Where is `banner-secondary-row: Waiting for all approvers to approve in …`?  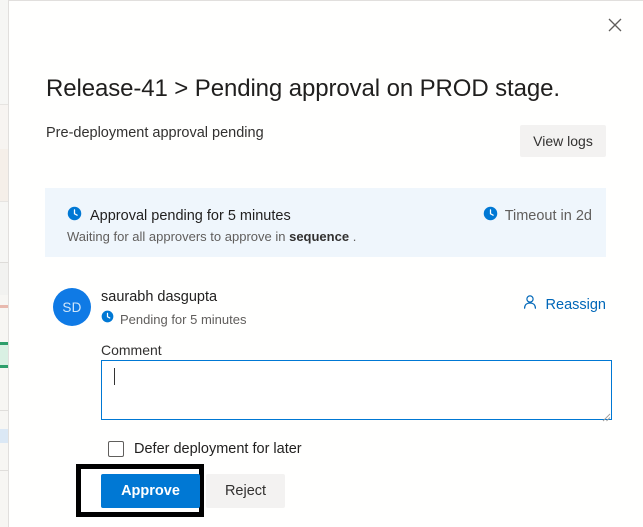
banner-secondary-row: Waiting for all approvers to approve in … is located at coordinates (211, 236).